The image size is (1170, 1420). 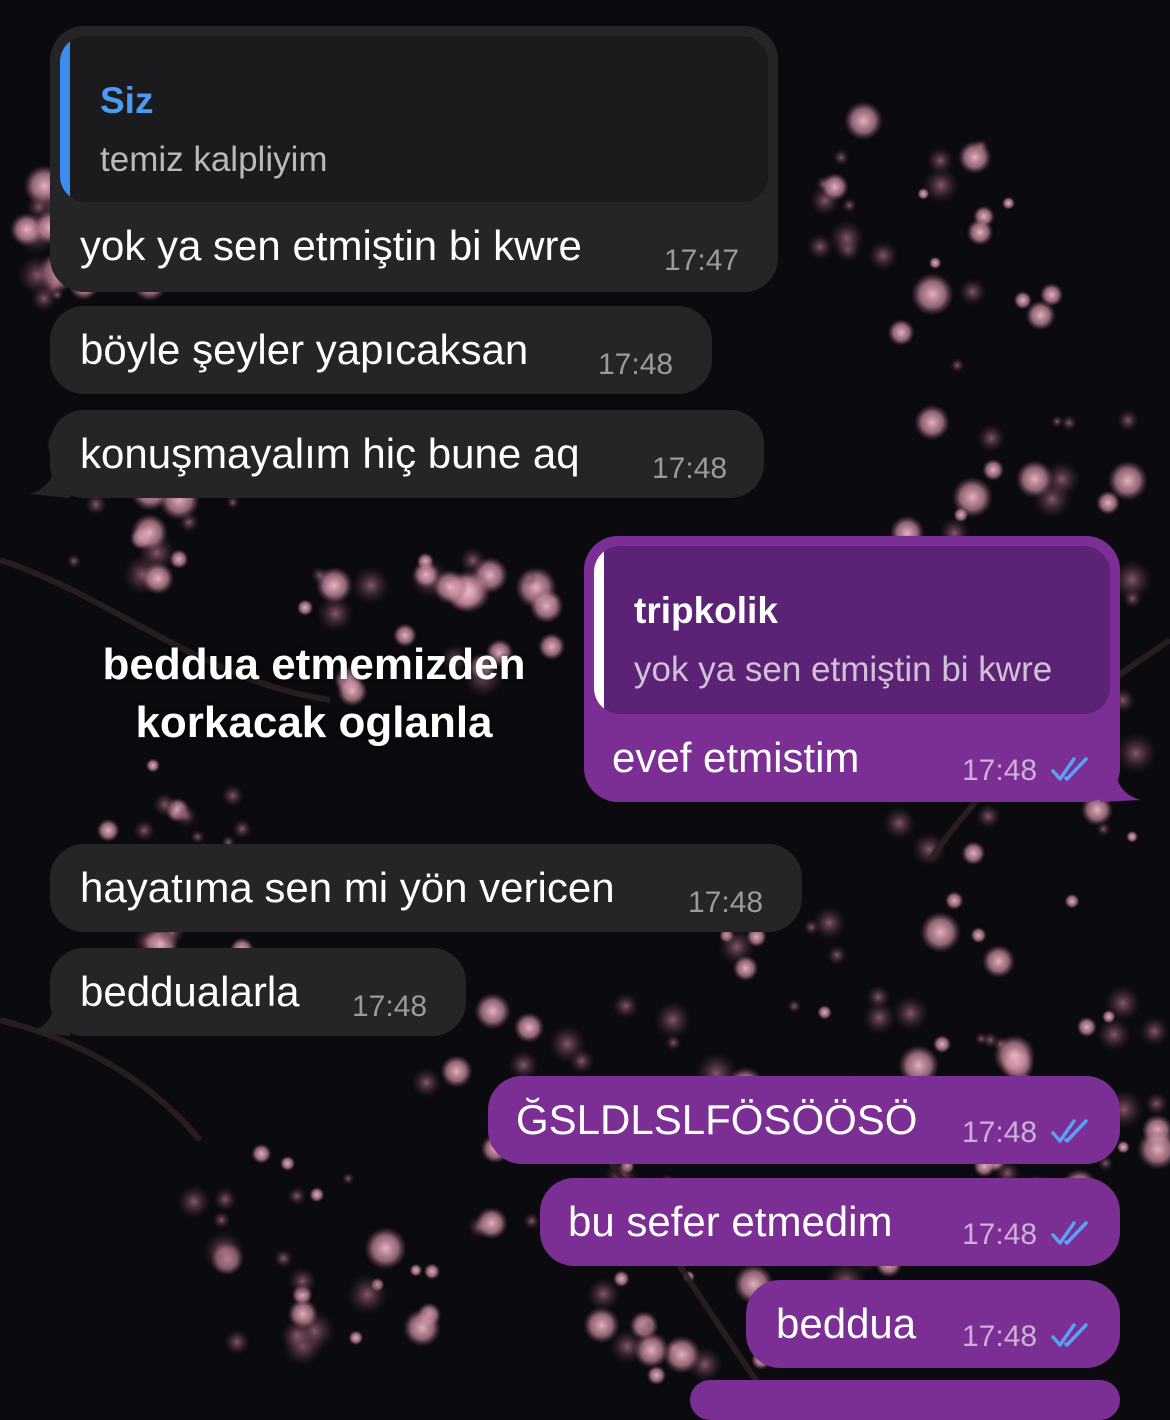 I want to click on outgoing-message-partial, so click(x=905, y=1400).